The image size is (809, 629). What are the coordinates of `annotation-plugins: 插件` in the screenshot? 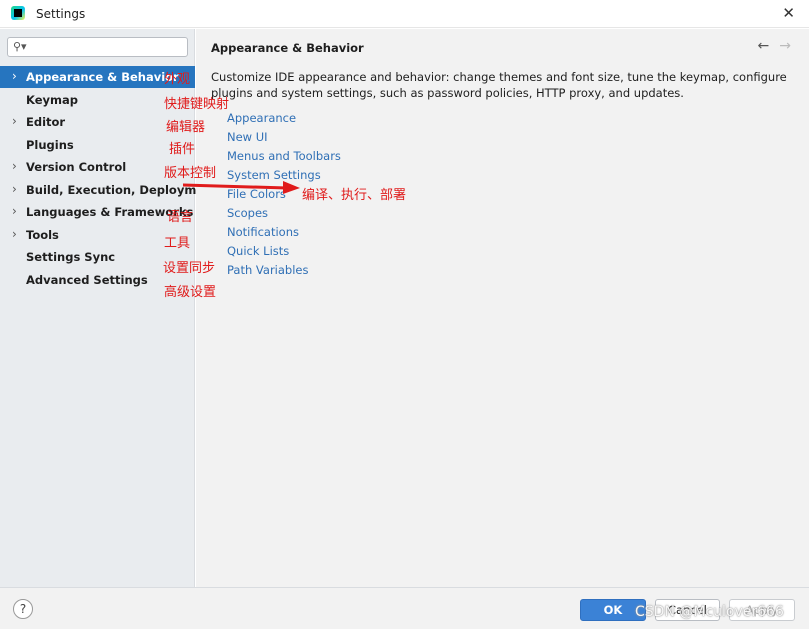 It's located at (182, 149).